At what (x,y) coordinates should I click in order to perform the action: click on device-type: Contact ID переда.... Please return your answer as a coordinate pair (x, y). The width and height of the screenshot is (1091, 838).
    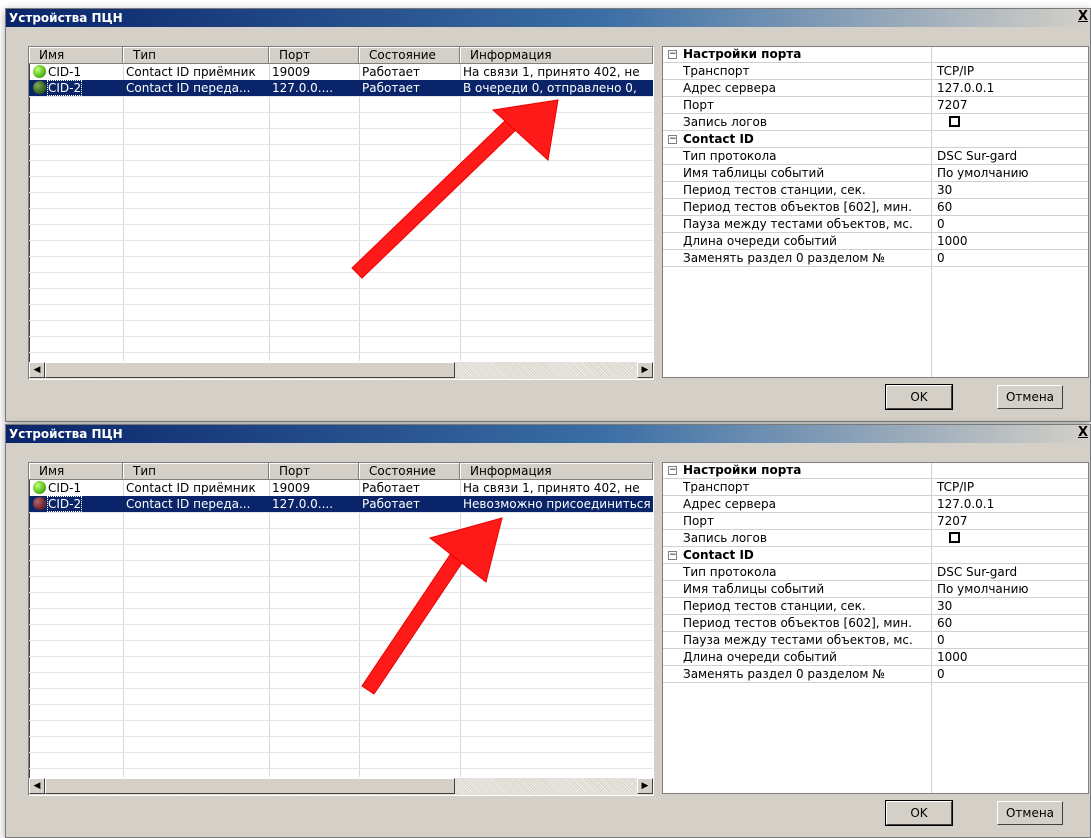
    Looking at the image, I should click on (188, 88).